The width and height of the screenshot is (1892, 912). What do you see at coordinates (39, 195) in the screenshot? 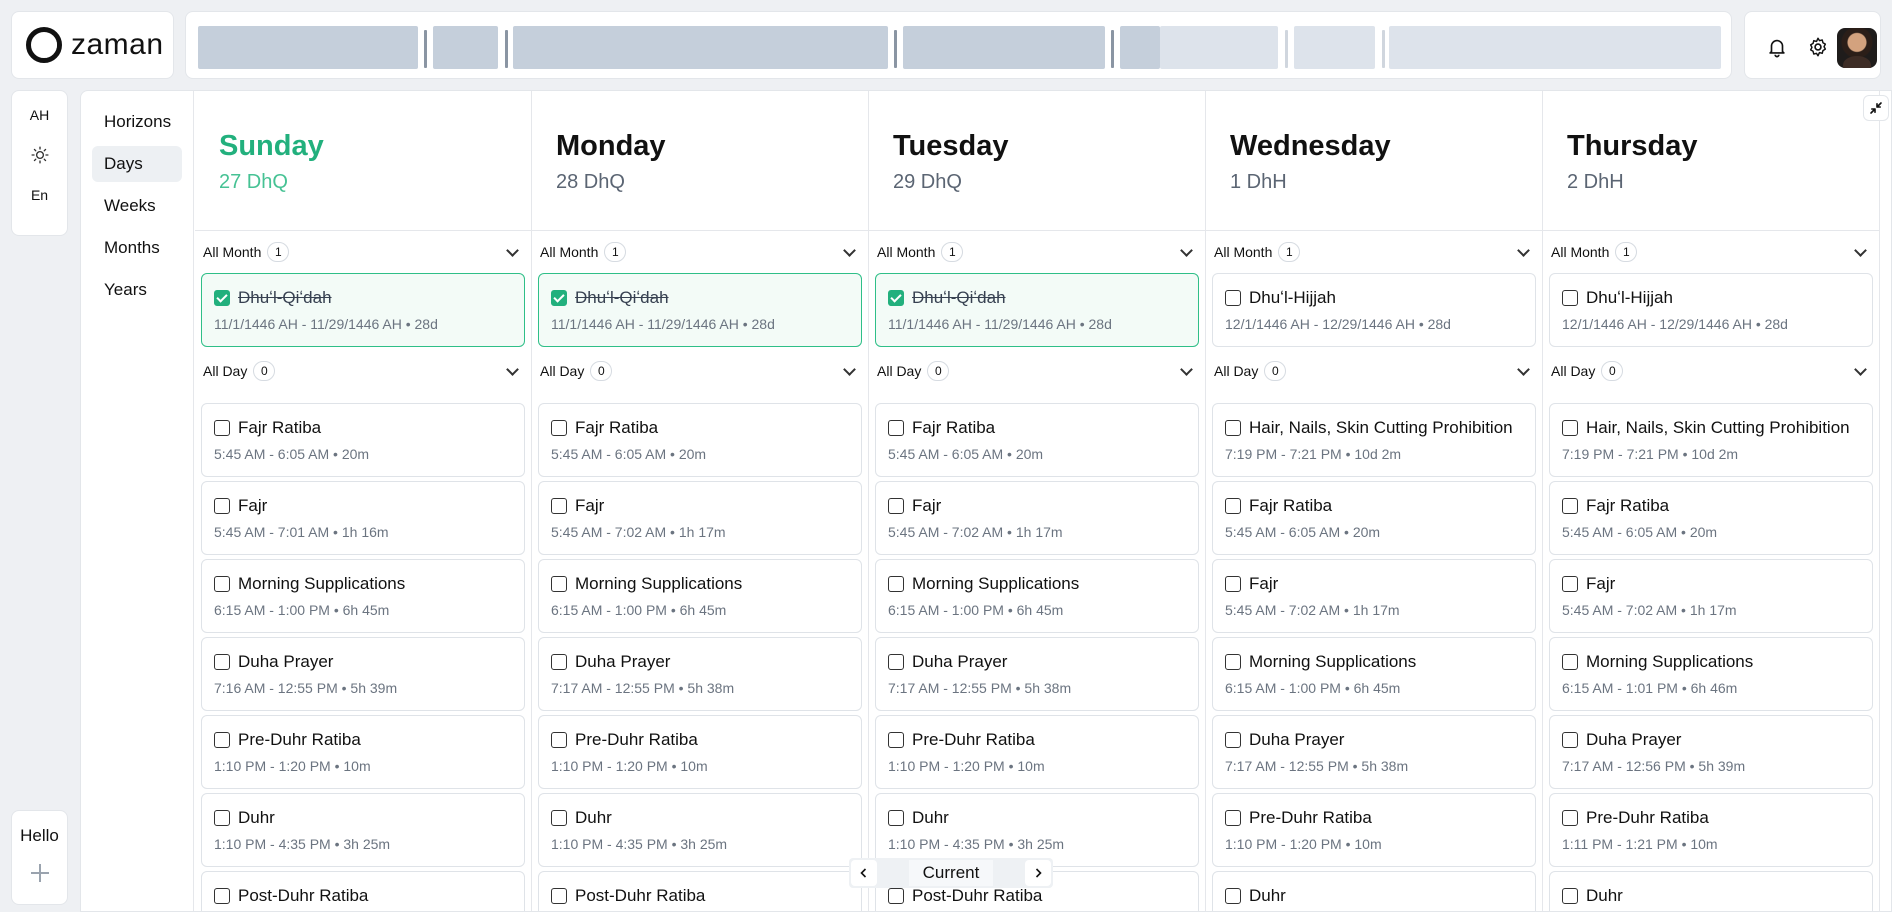
I see `language-toggle: En` at bounding box center [39, 195].